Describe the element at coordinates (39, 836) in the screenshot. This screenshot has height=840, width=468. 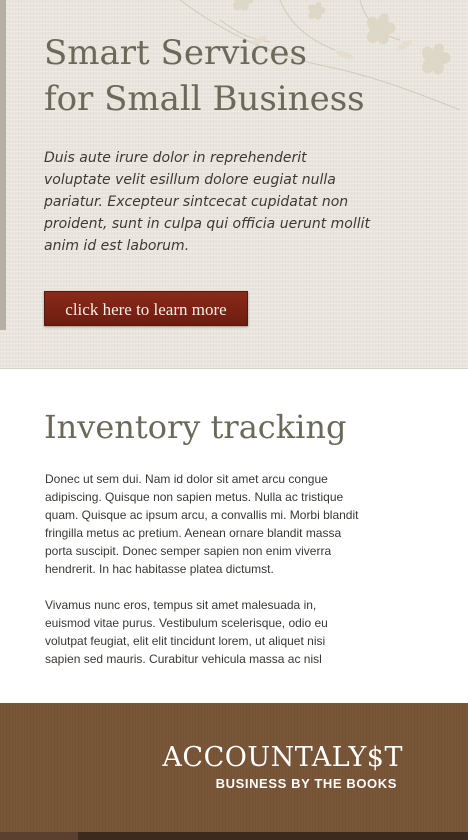
I see `footer-base-accent` at that location.